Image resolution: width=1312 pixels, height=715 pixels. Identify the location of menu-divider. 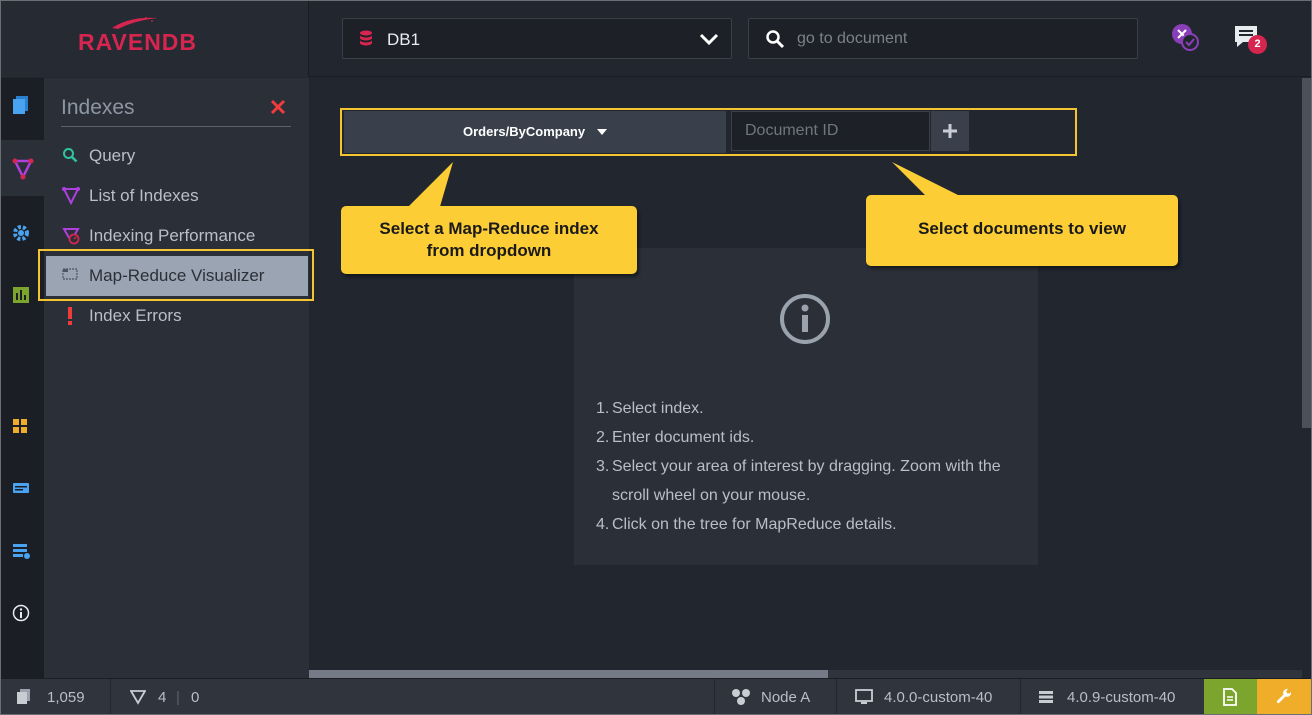
(176, 126).